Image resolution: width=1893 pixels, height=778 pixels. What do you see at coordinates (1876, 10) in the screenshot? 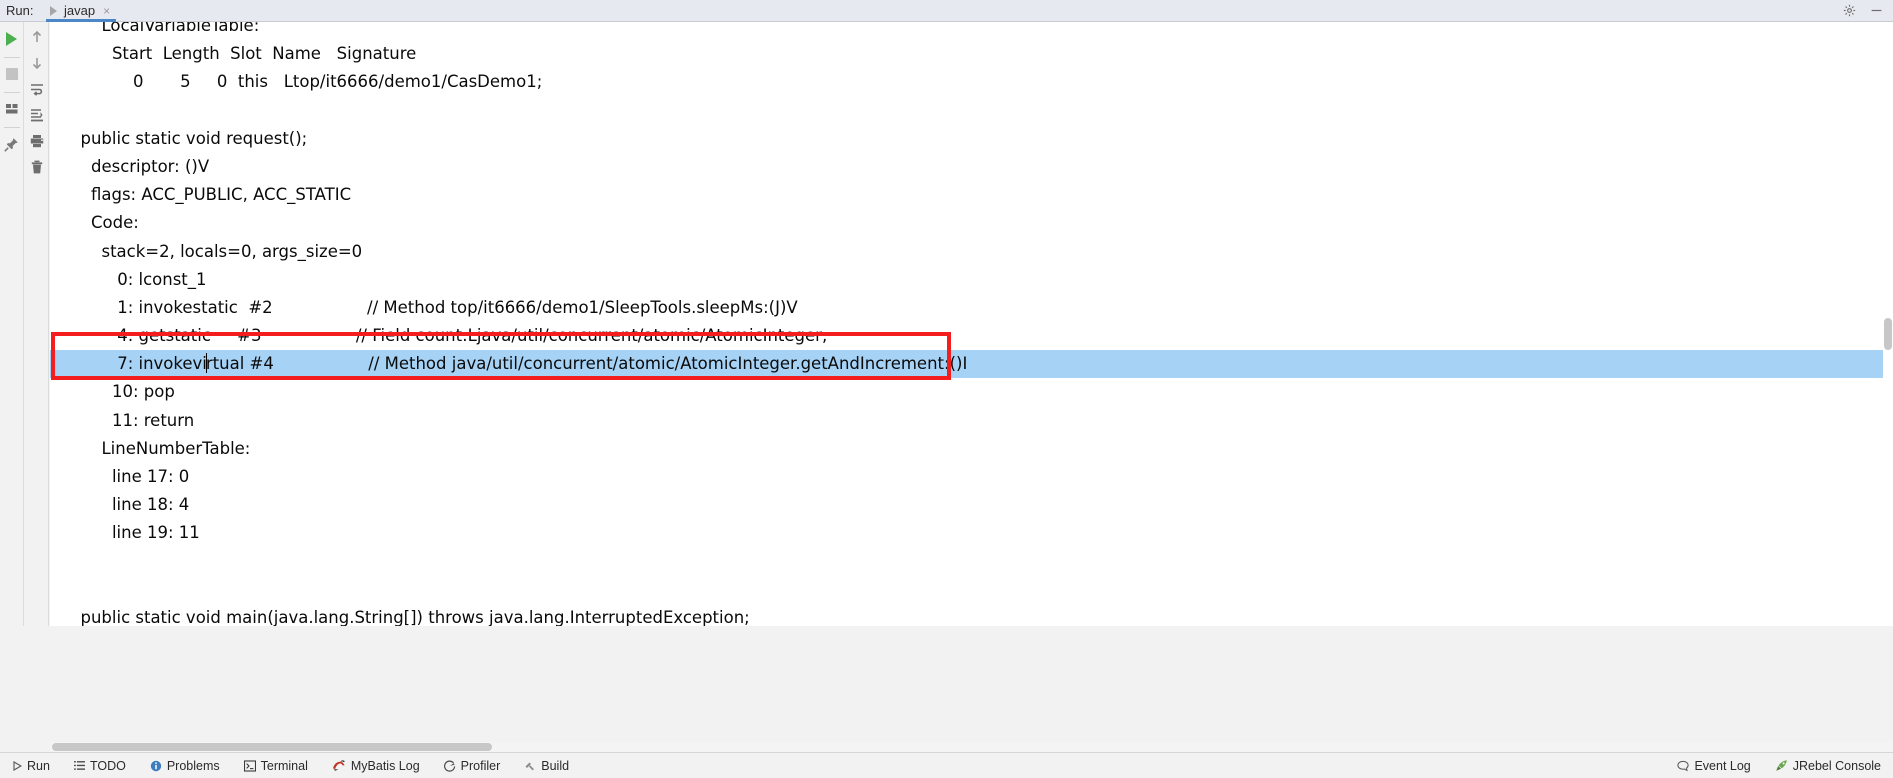
I see `minimize-icon` at bounding box center [1876, 10].